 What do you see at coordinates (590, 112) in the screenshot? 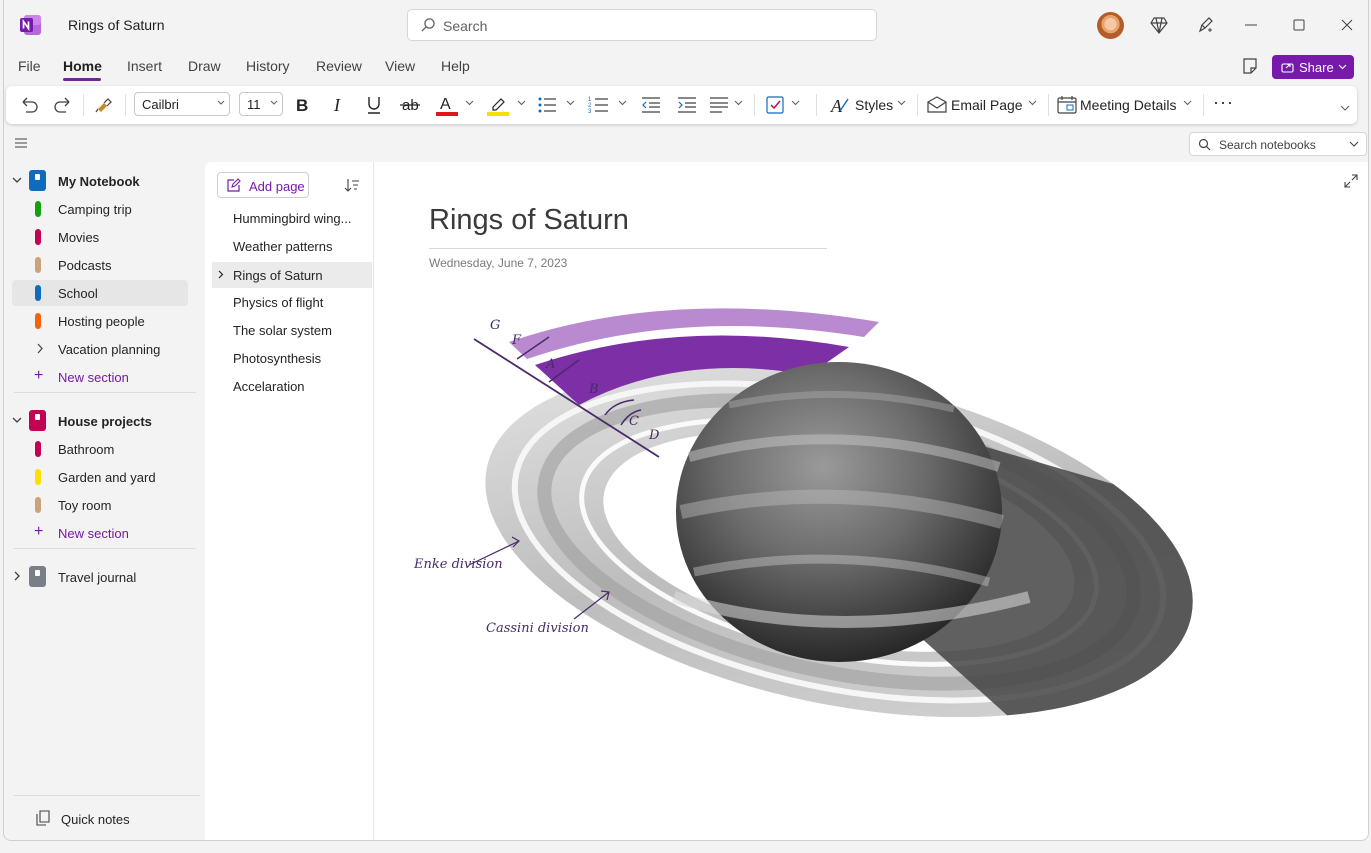
I see `svg-text: 3` at bounding box center [590, 112].